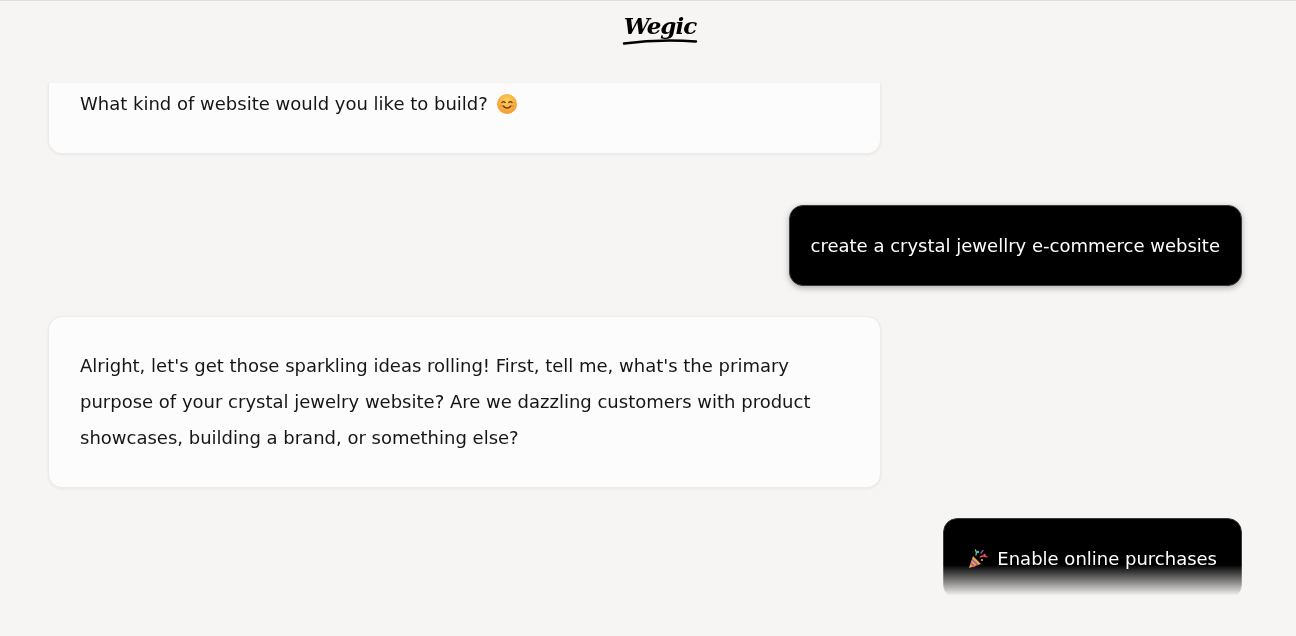 Image resolution: width=1296 pixels, height=636 pixels. I want to click on message-text: Alright, let's get those sparkling ideas rolling! First, tell me, what's the primary purpose of your crystal jewelry website? Are we dazzling customers with product showcases, building a brand, or something else?, so click(445, 401).